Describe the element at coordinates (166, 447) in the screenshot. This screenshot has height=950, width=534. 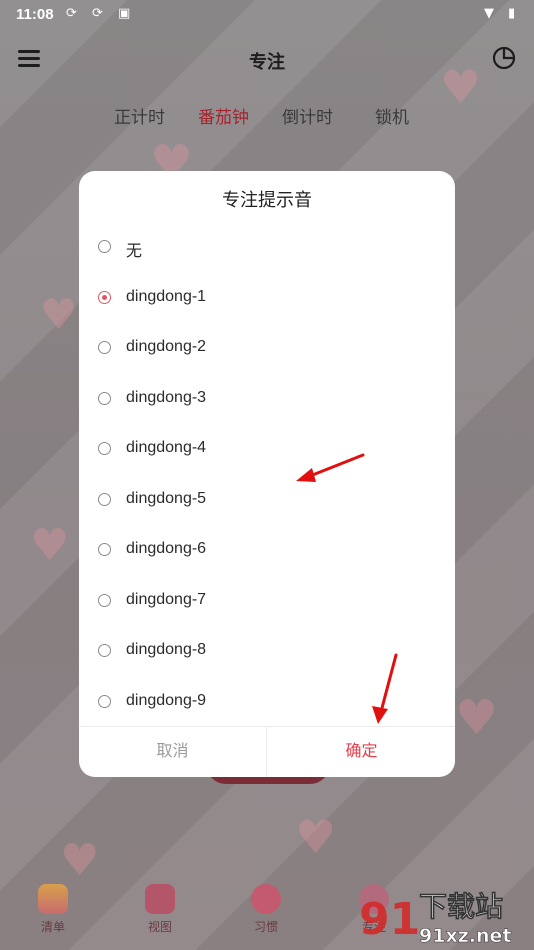
I see `option-label: dingdong-4` at that location.